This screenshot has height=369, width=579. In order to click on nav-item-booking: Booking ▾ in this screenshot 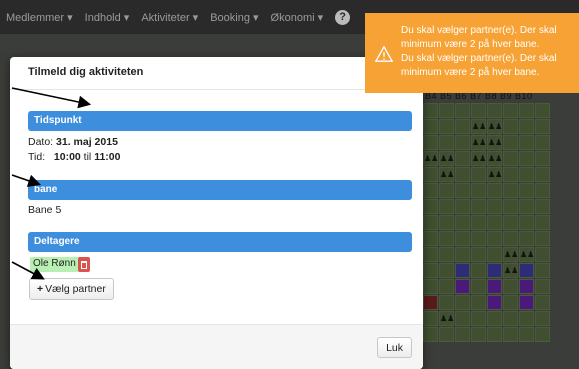, I will do `click(234, 17)`.